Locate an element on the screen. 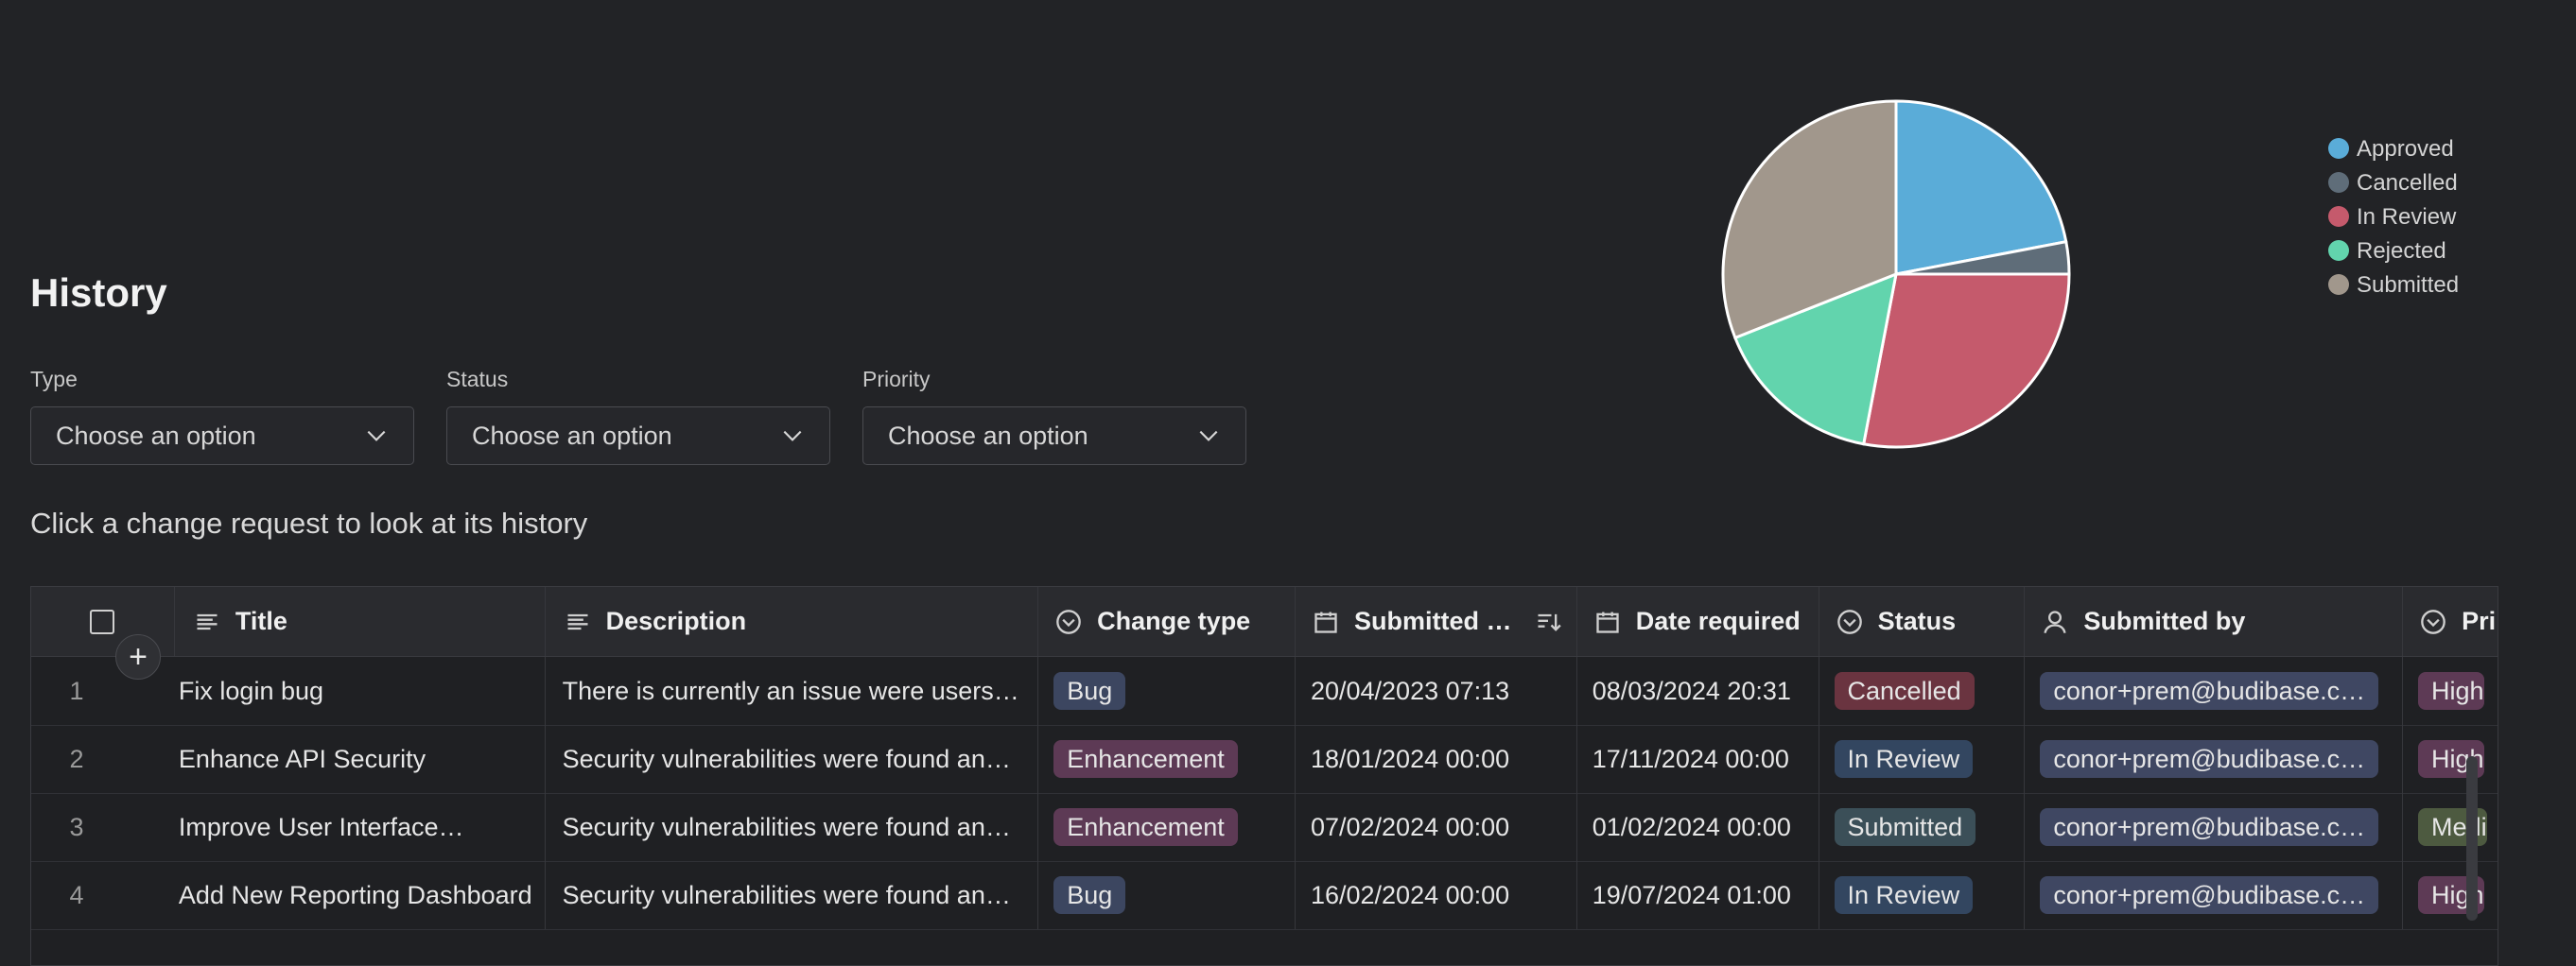 The width and height of the screenshot is (2576, 966). status-cell: Submitted is located at coordinates (1922, 827).